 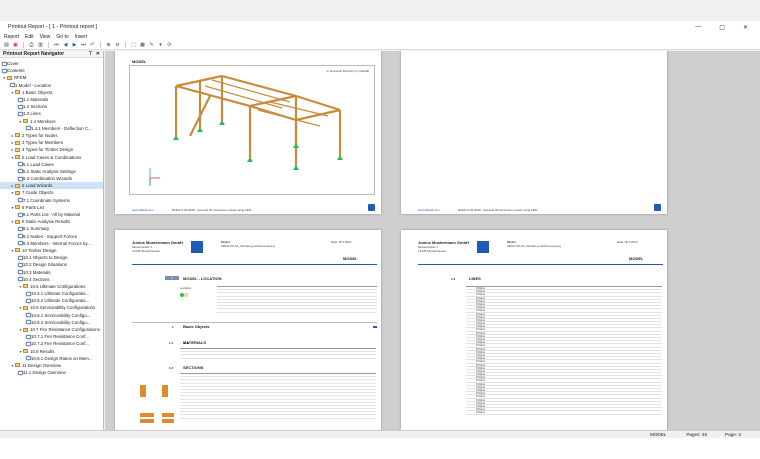 I want to click on tree-item: ▾ 11 Design Overview, so click(x=51, y=365).